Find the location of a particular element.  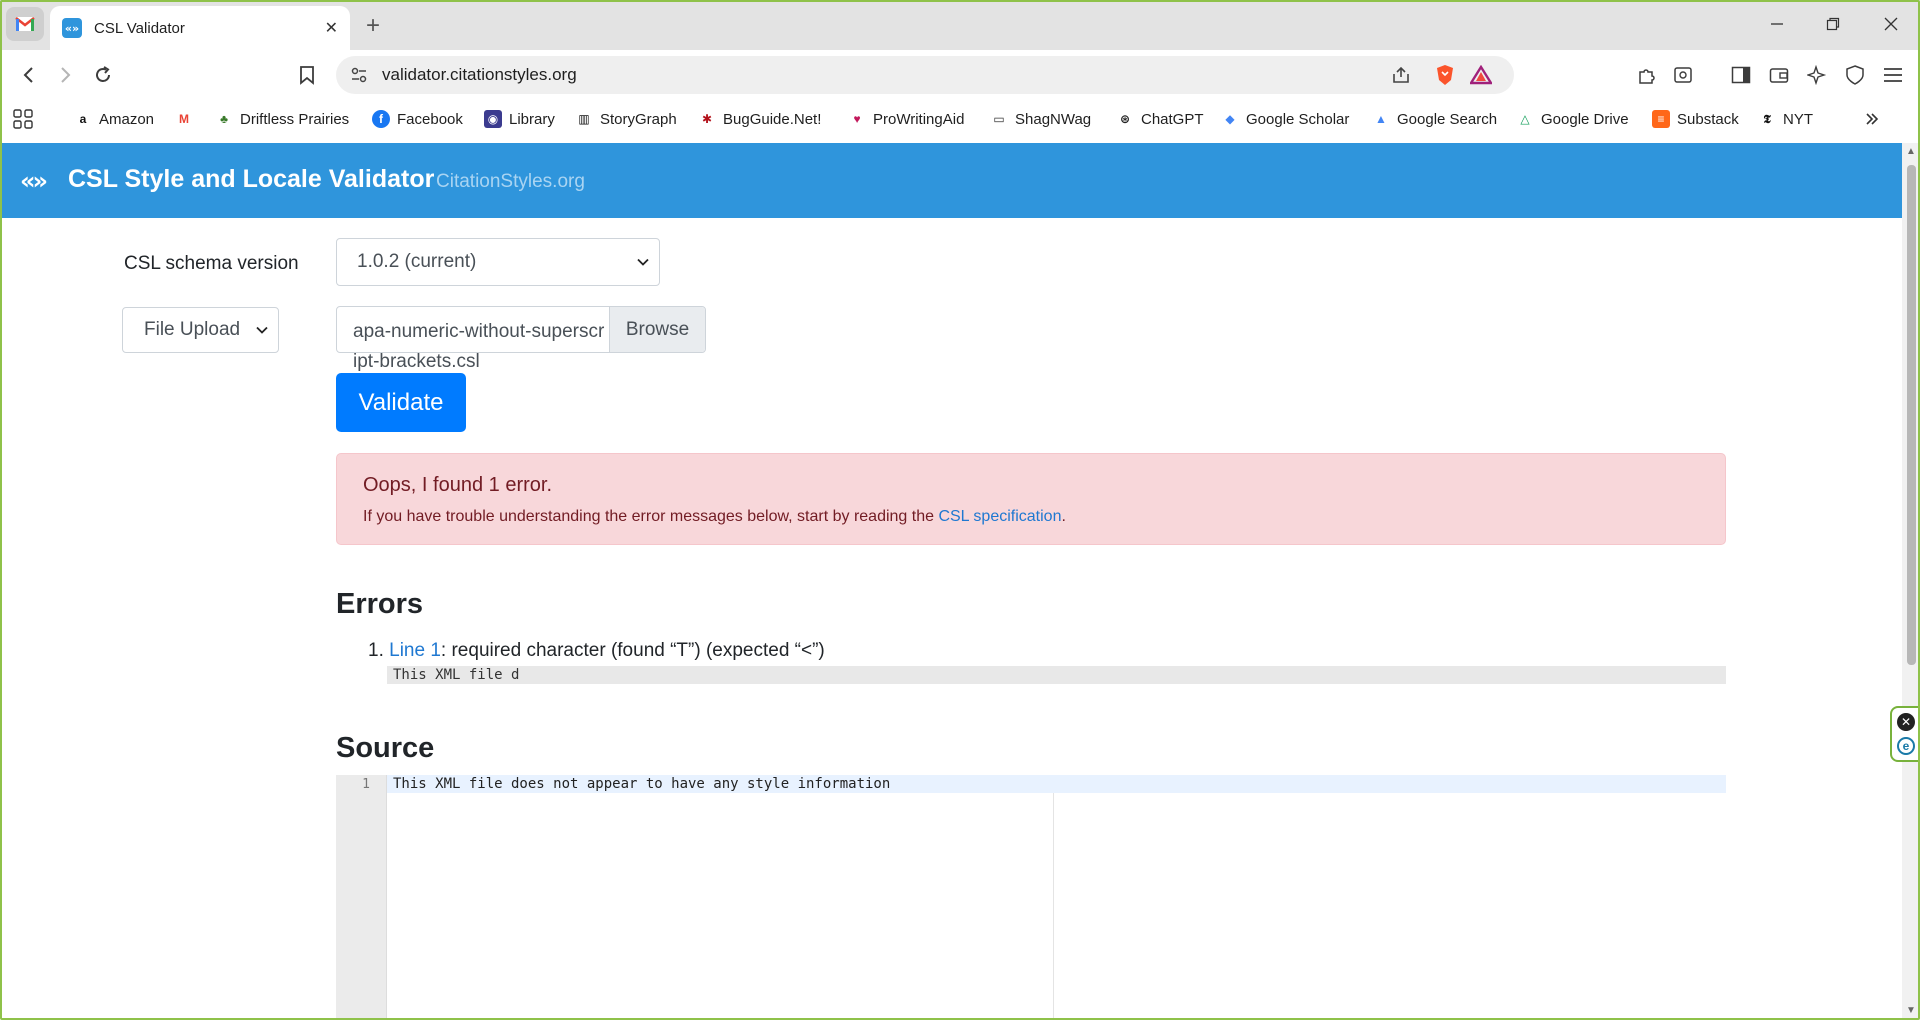

back-button is located at coordinates (29, 75).